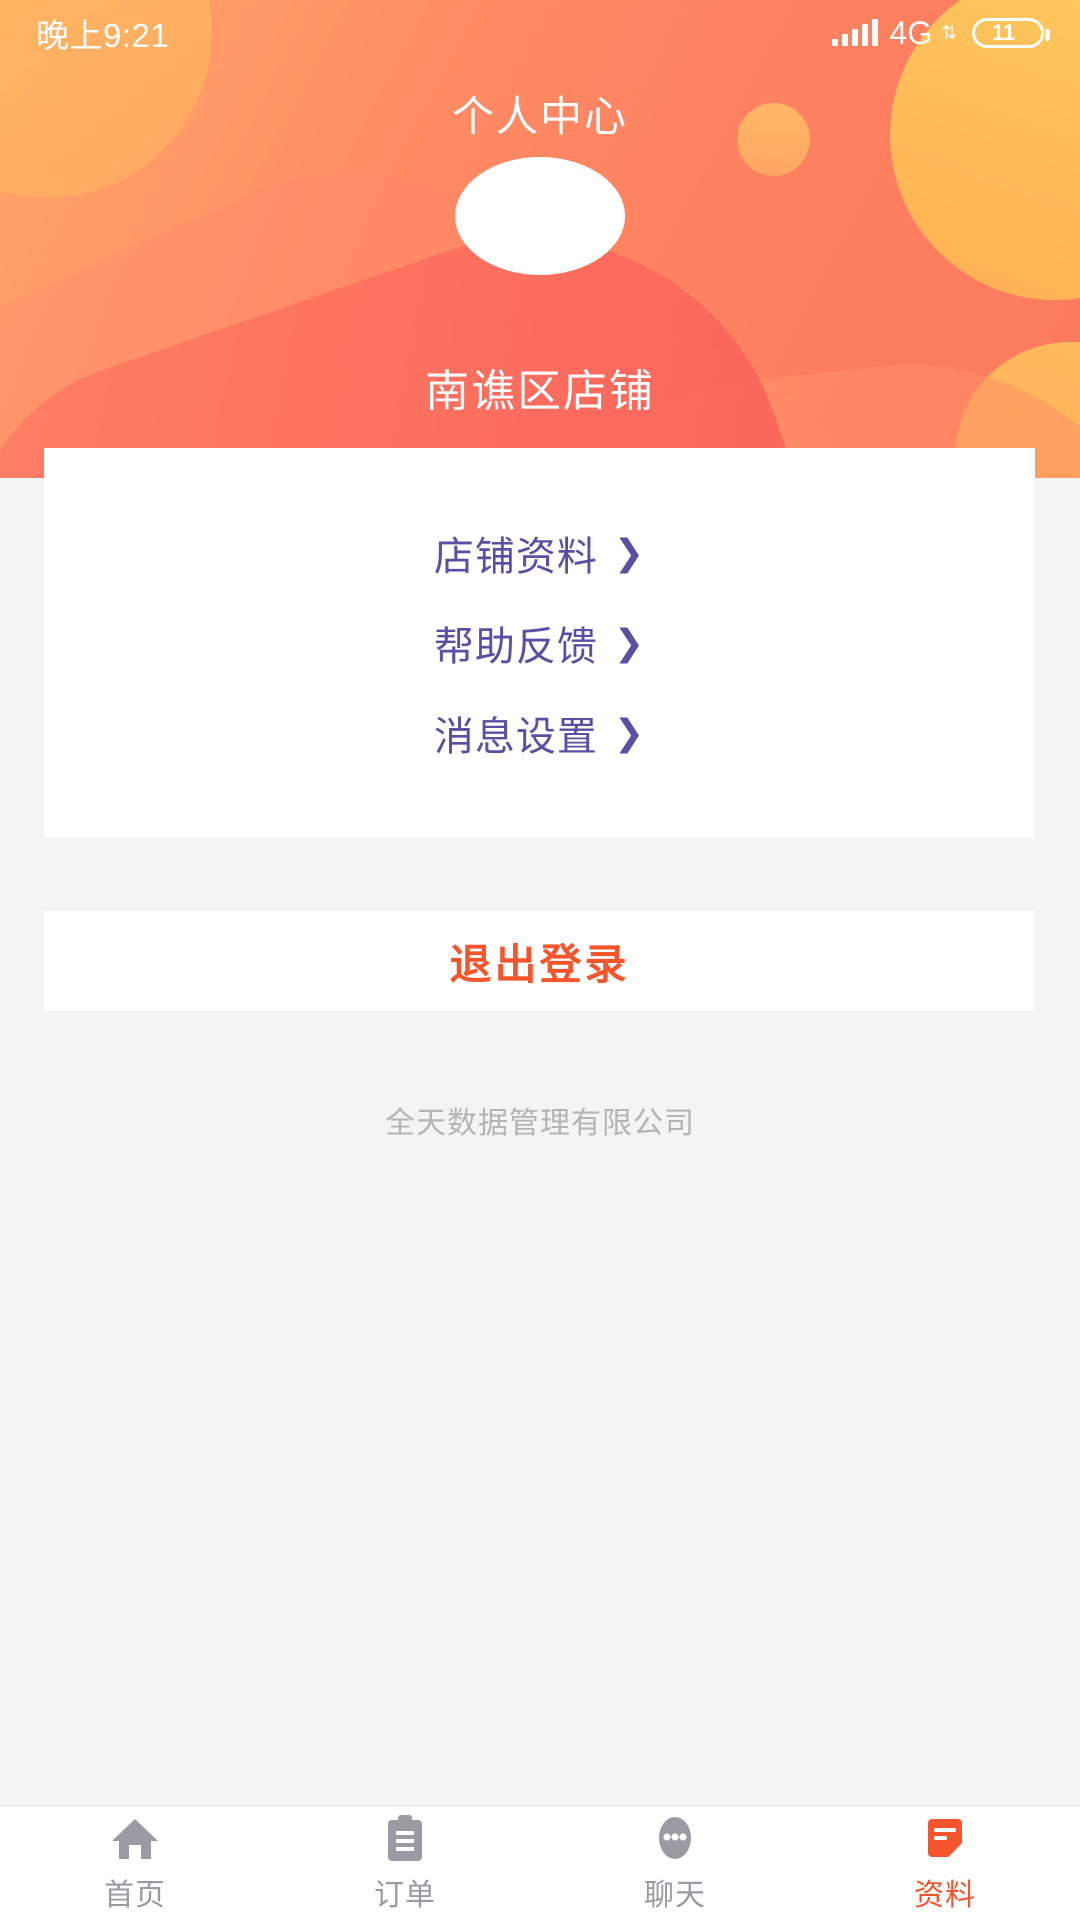  I want to click on document-icon, so click(945, 1839).